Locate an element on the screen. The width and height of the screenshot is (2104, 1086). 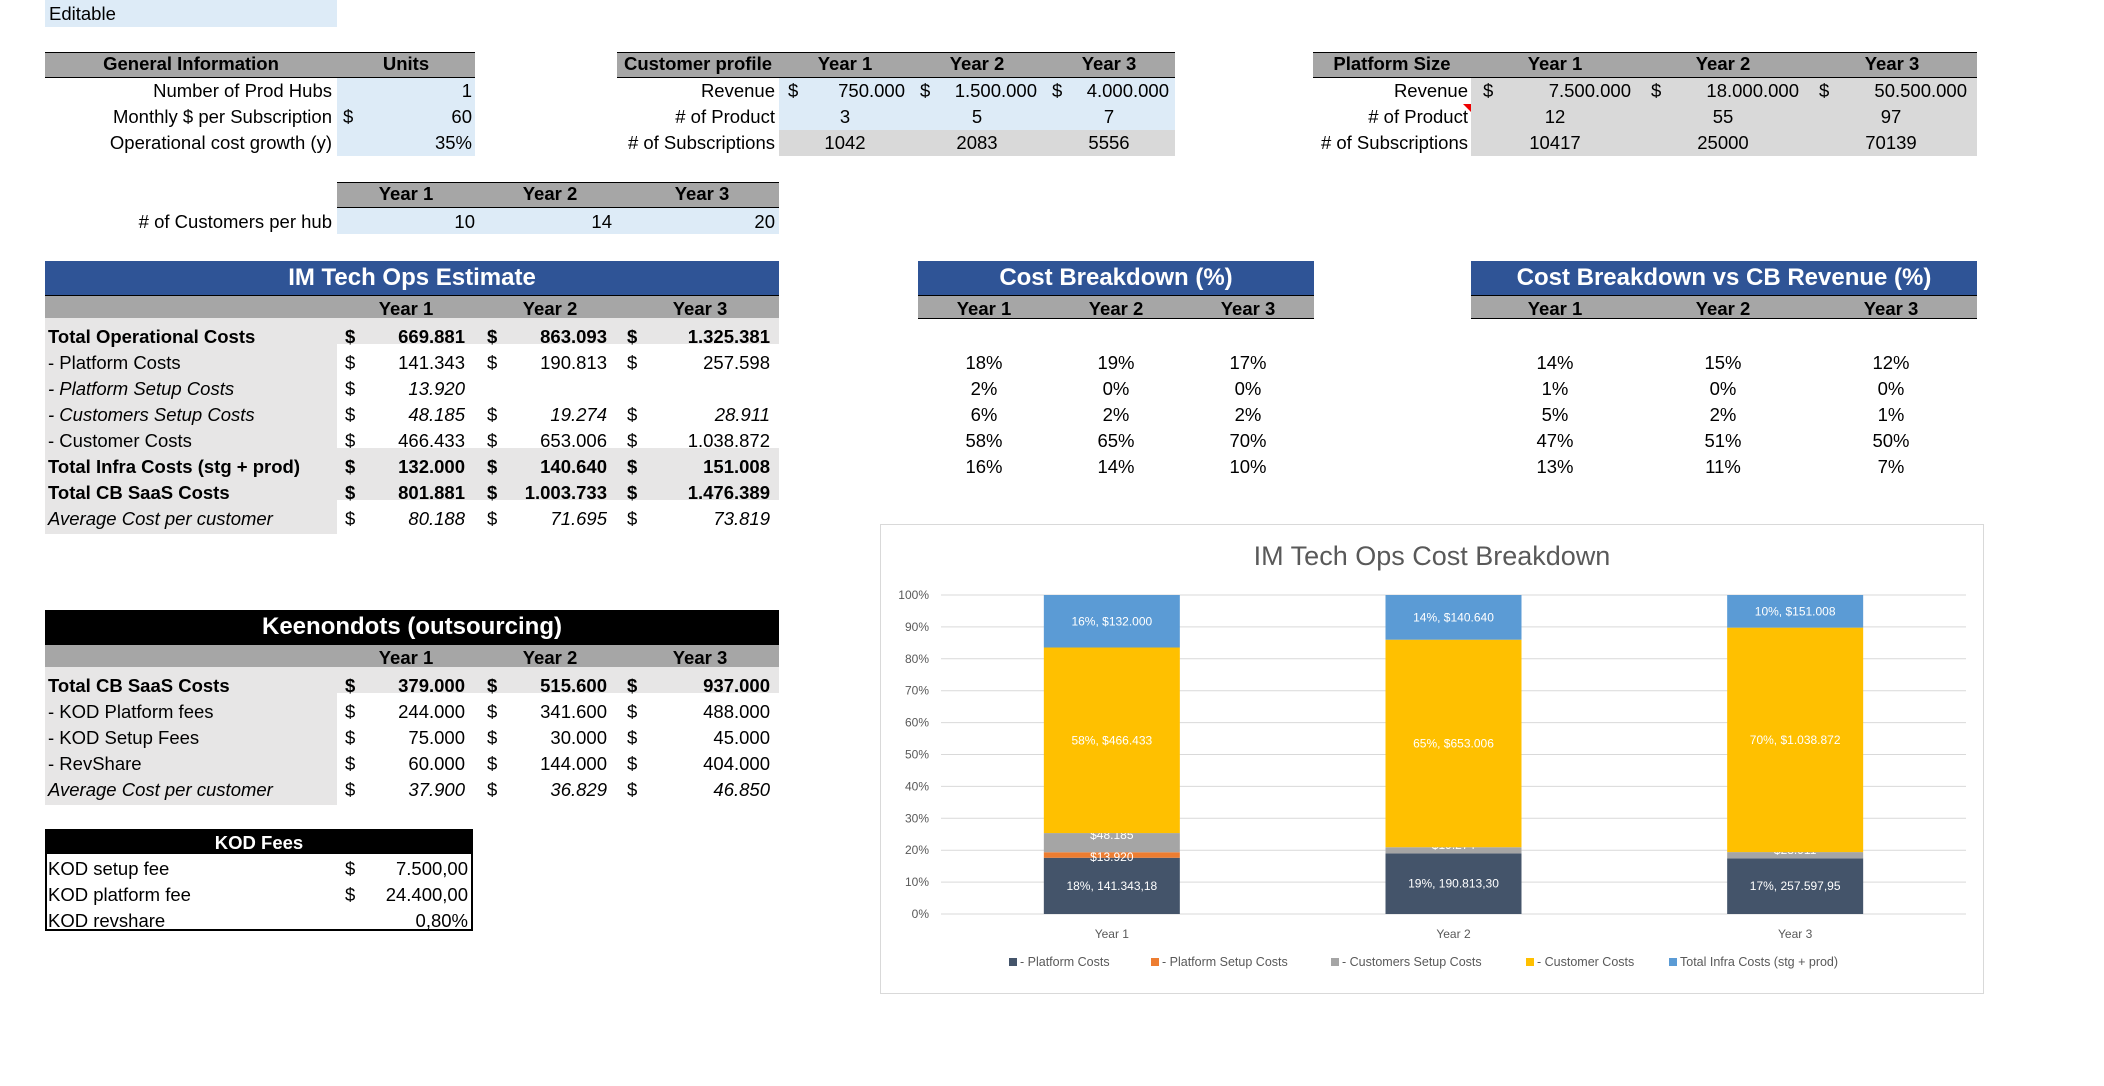
cp-value: 2083 is located at coordinates (977, 142).